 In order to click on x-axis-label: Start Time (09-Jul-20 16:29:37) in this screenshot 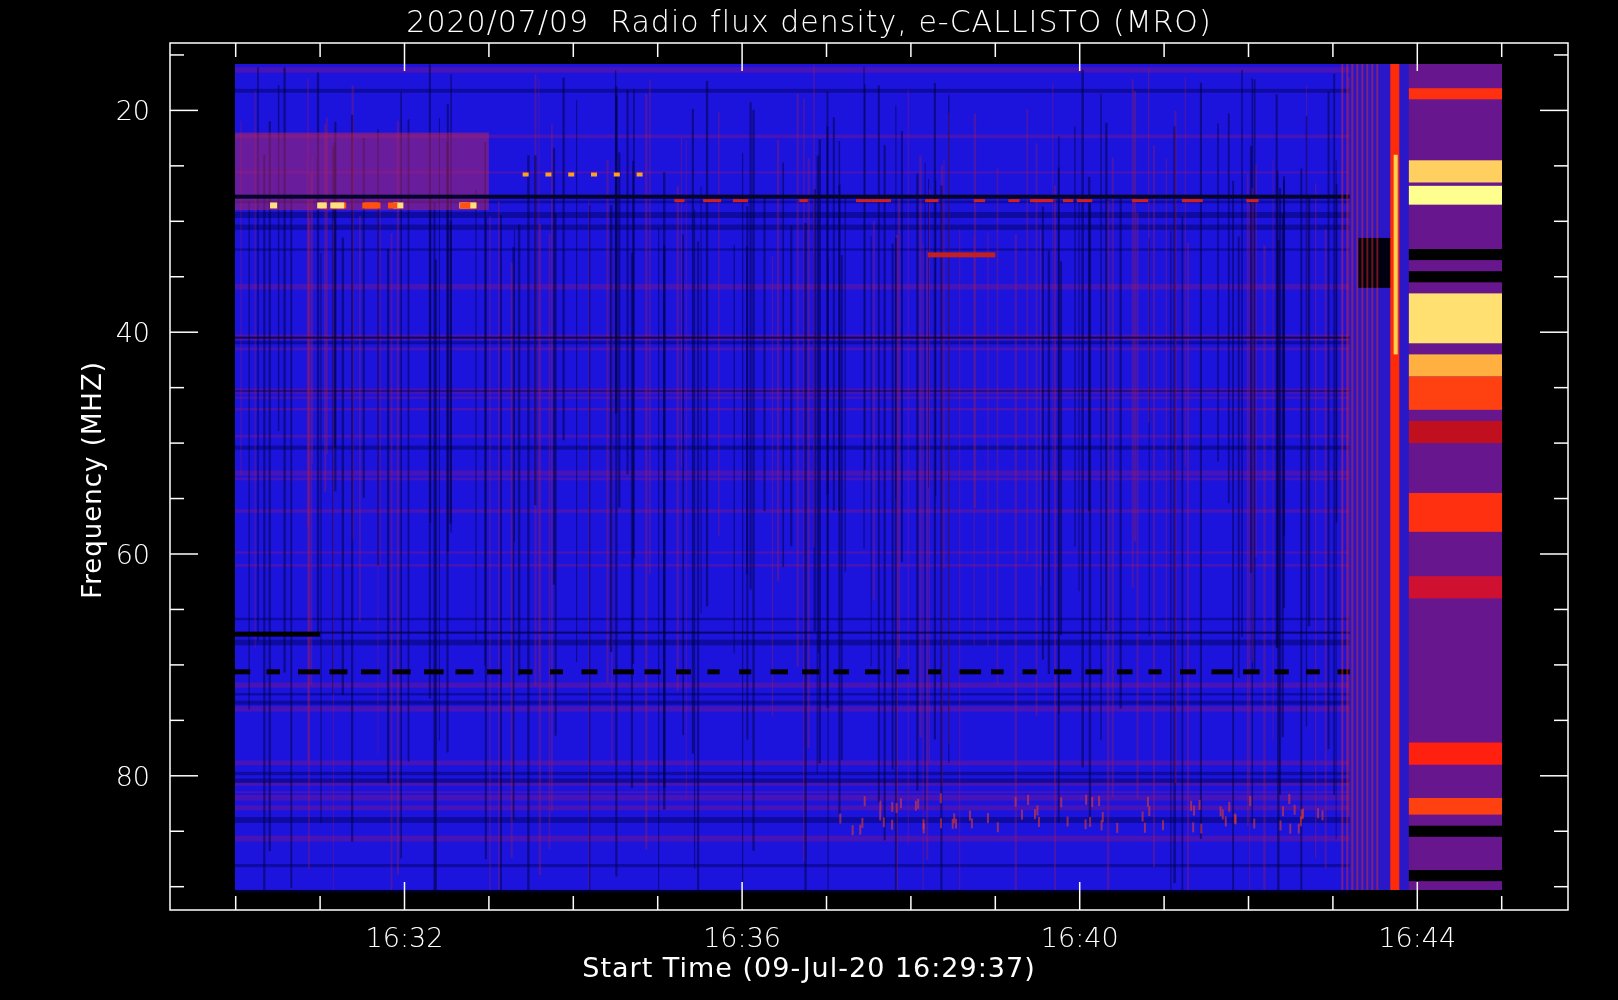, I will do `click(809, 968)`.